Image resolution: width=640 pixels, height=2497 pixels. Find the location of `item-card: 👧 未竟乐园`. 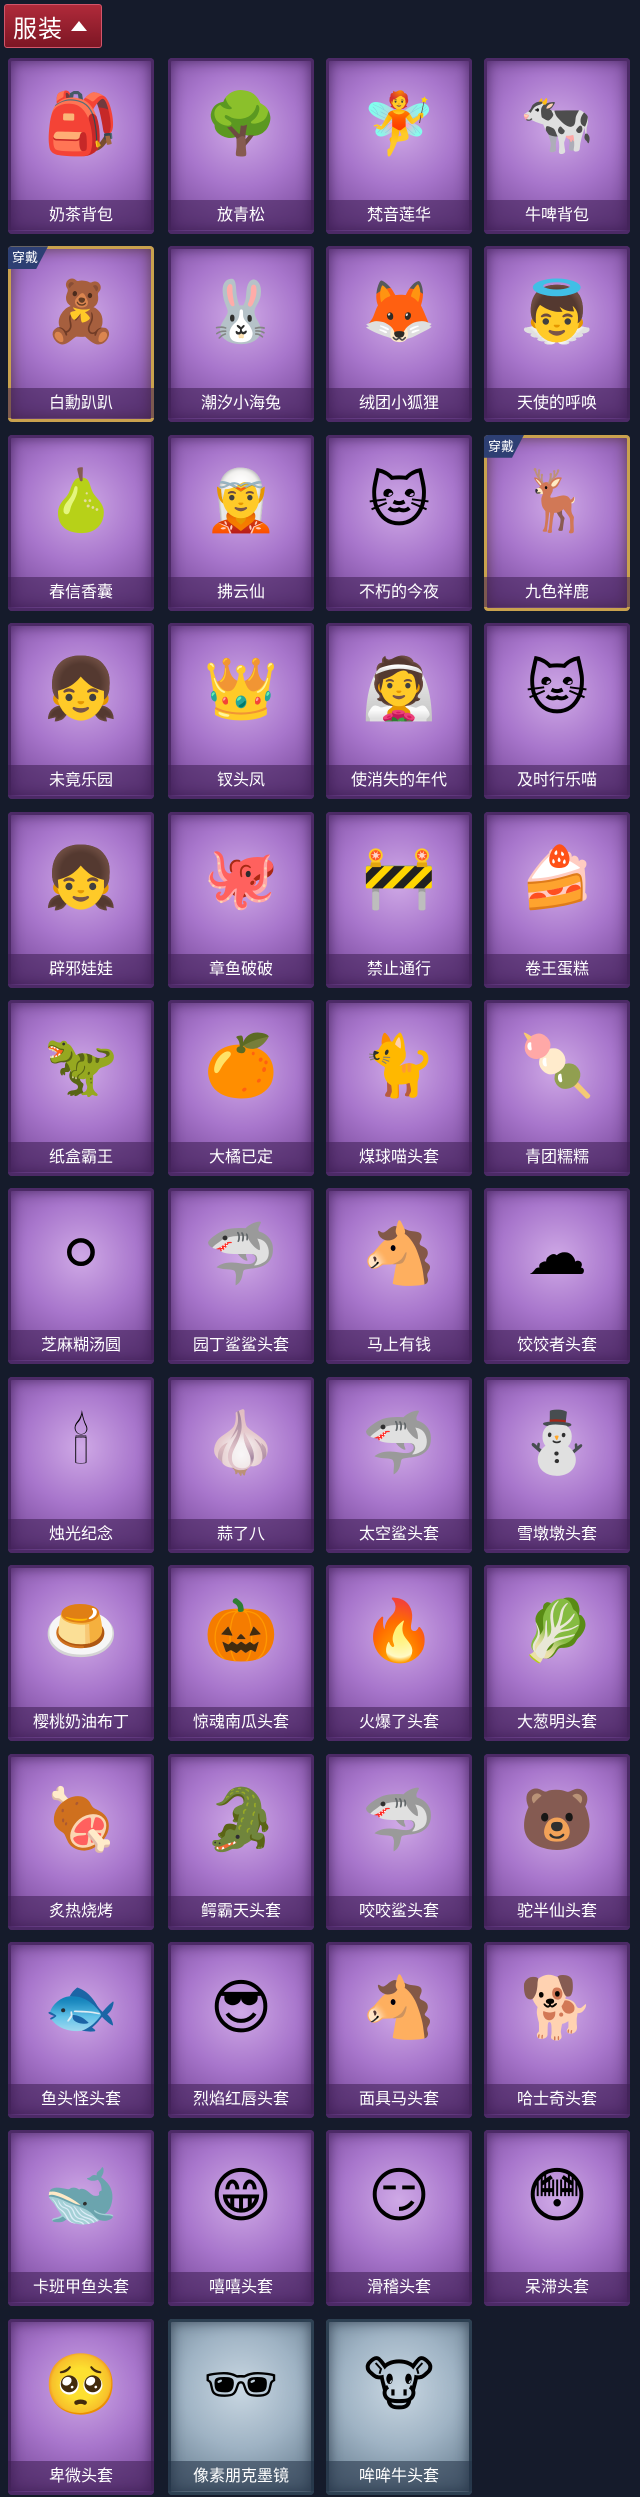

item-card: 👧 未竟乐园 is located at coordinates (81, 711).